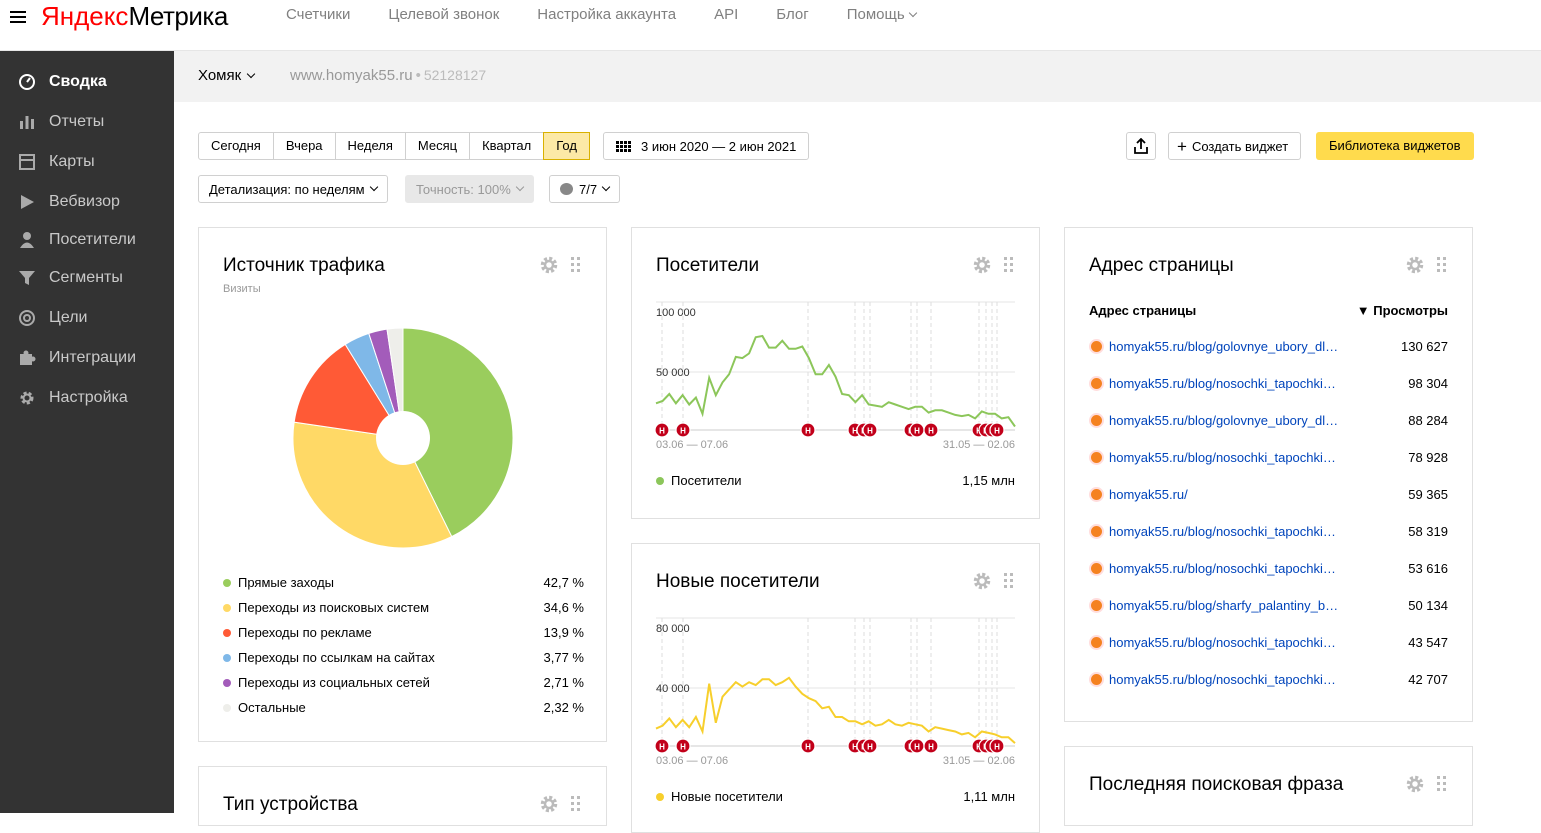  Describe the element at coordinates (1428, 420) in the screenshot. I see `page-views: 88 284` at that location.